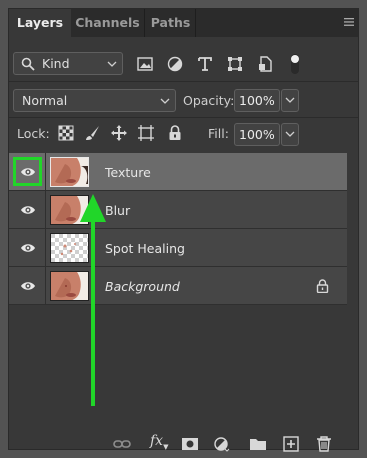  I want to click on lock-artboard-icon, so click(146, 133).